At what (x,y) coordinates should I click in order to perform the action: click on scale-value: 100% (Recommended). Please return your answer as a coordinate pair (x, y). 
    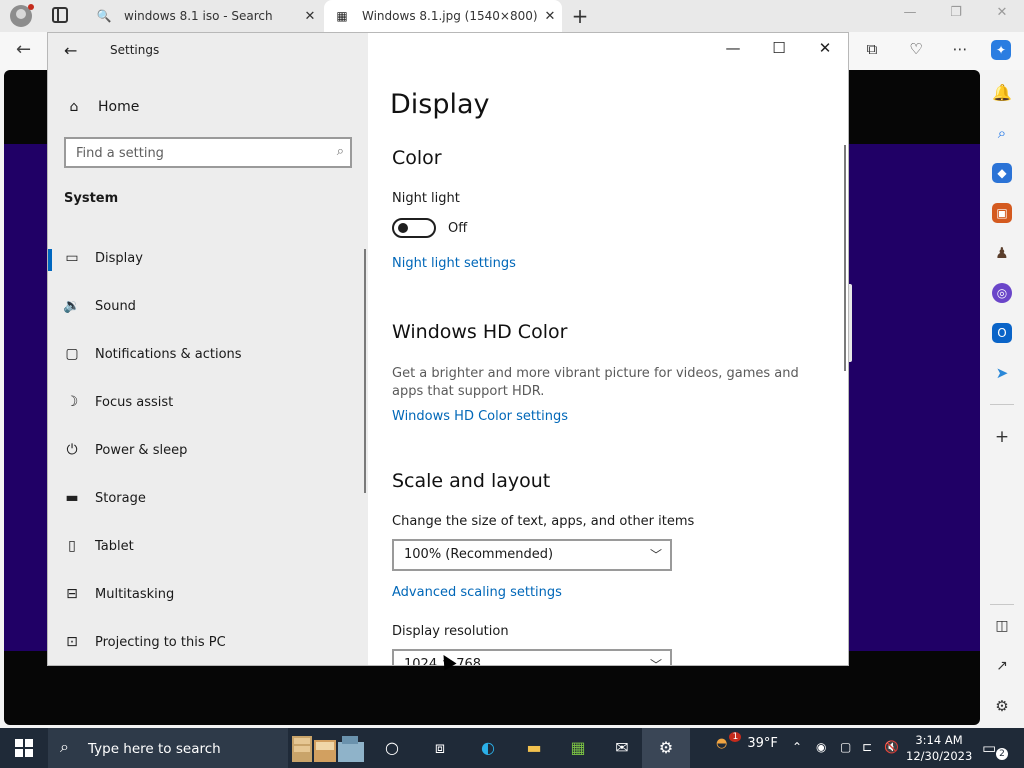
    Looking at the image, I should click on (479, 554).